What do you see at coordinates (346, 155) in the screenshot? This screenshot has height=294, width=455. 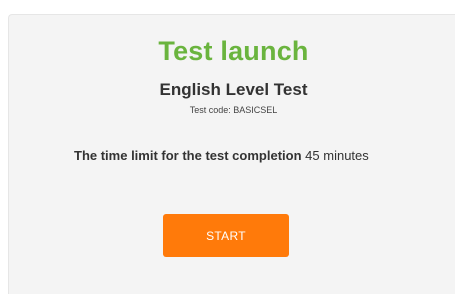 I see `time-limit-unit: minutes` at bounding box center [346, 155].